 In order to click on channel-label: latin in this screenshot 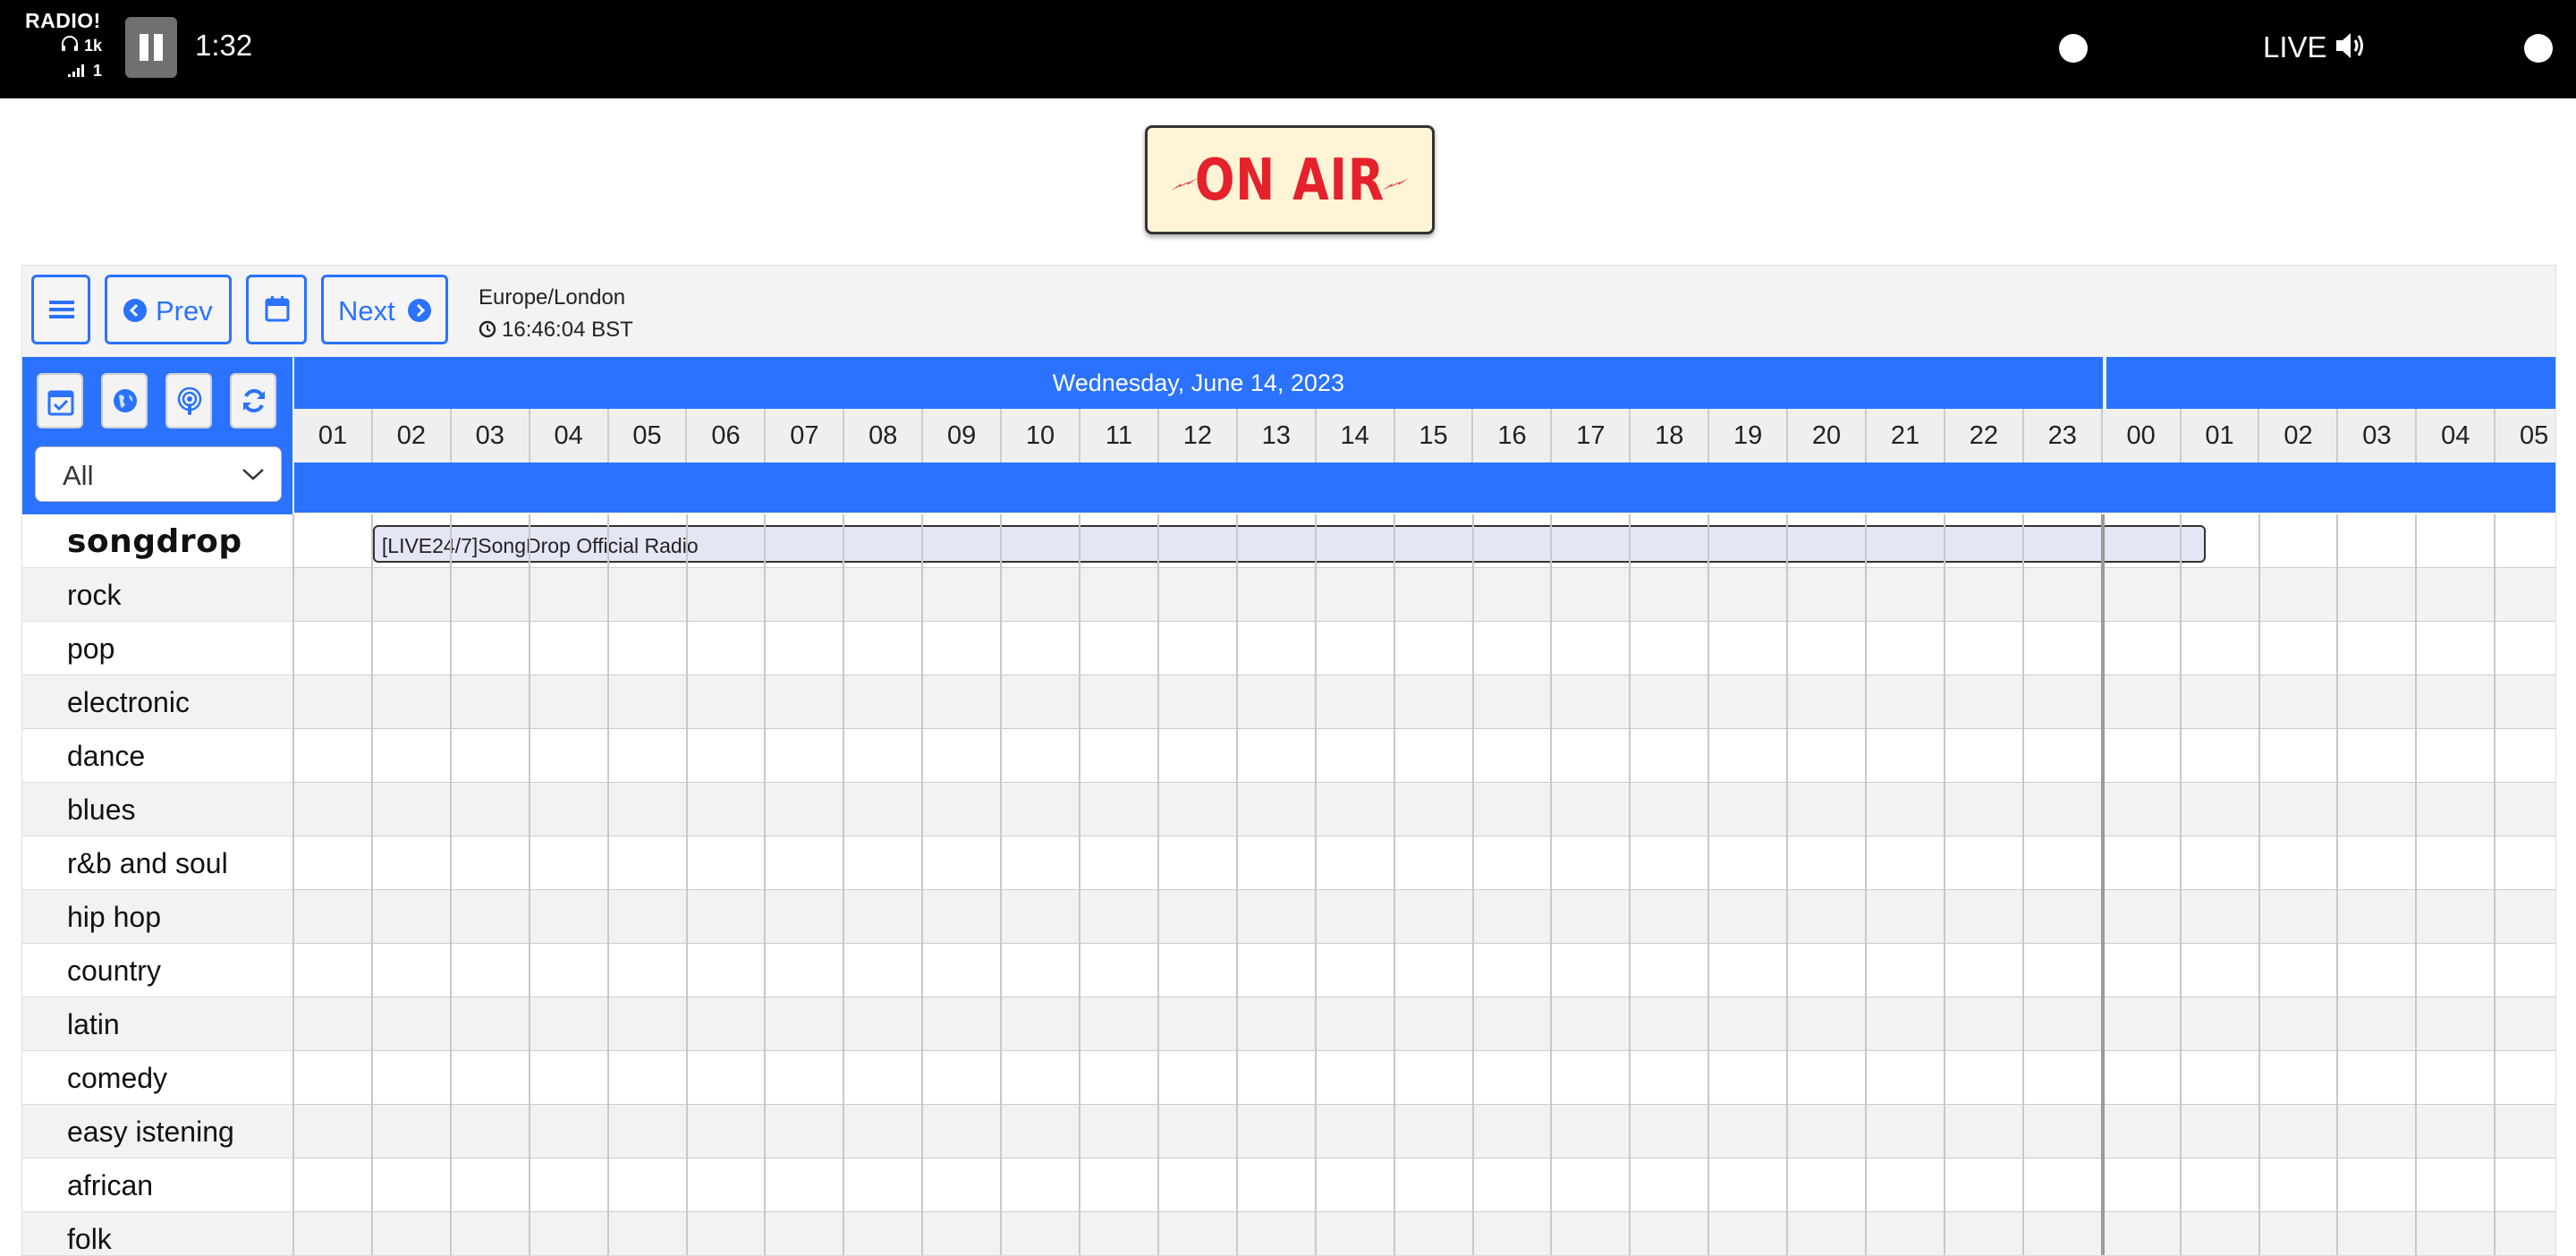, I will do `click(93, 1024)`.